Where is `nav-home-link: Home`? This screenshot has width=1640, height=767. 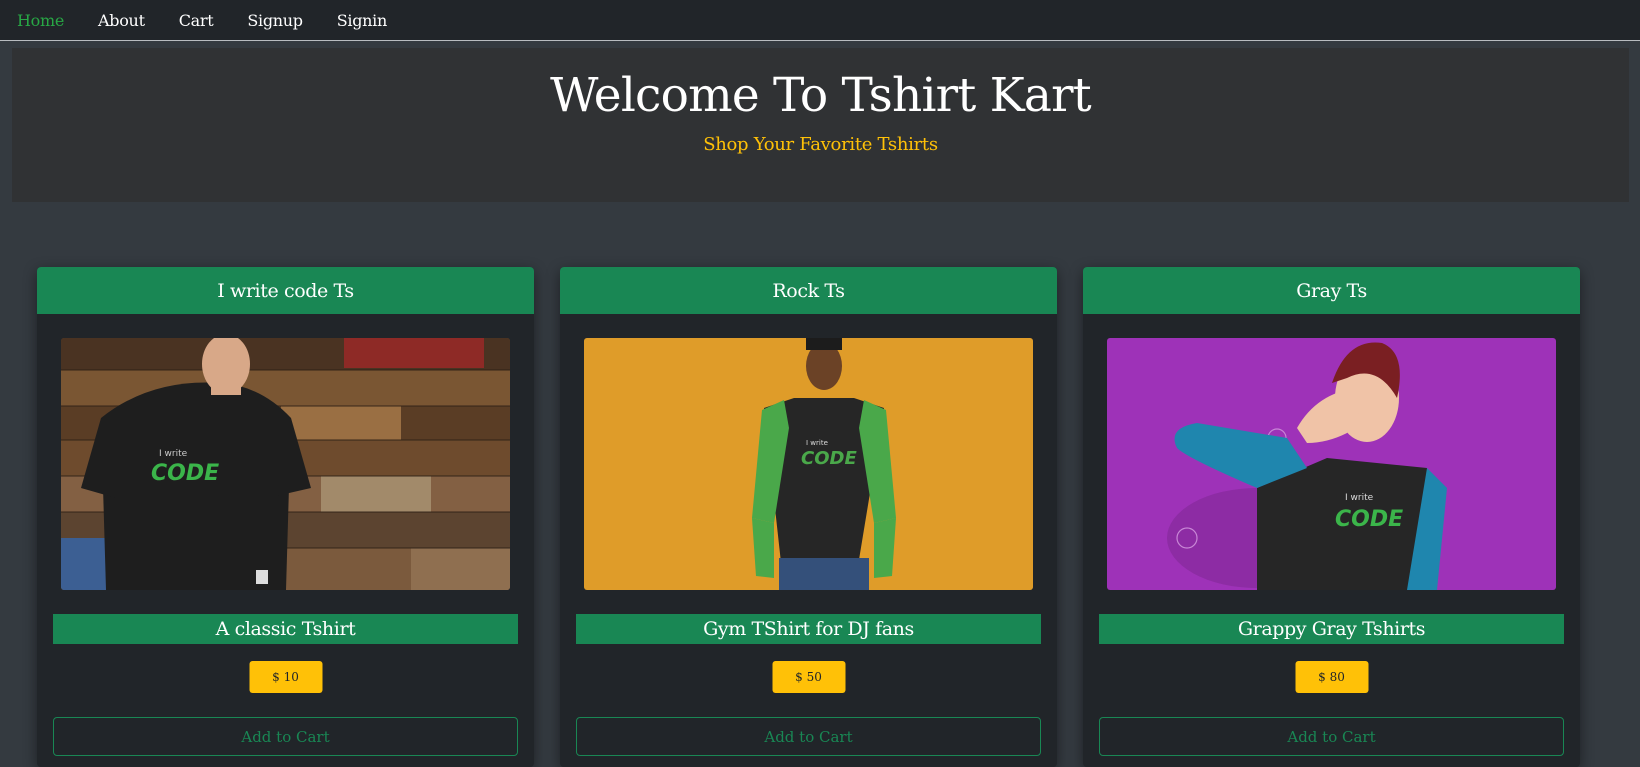 nav-home-link: Home is located at coordinates (40, 20).